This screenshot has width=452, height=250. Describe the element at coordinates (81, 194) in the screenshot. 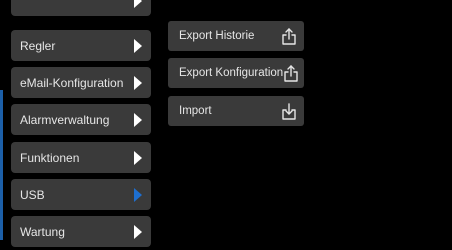

I see `menu-item-usb: USB` at that location.